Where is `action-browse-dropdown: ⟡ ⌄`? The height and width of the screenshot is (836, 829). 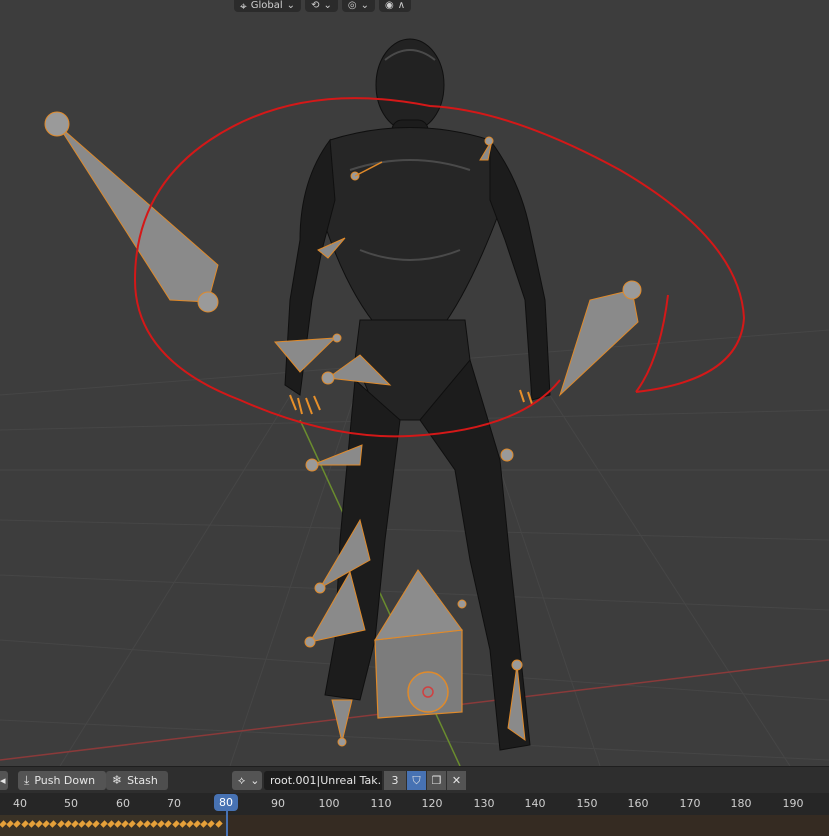 action-browse-dropdown: ⟡ ⌄ is located at coordinates (247, 780).